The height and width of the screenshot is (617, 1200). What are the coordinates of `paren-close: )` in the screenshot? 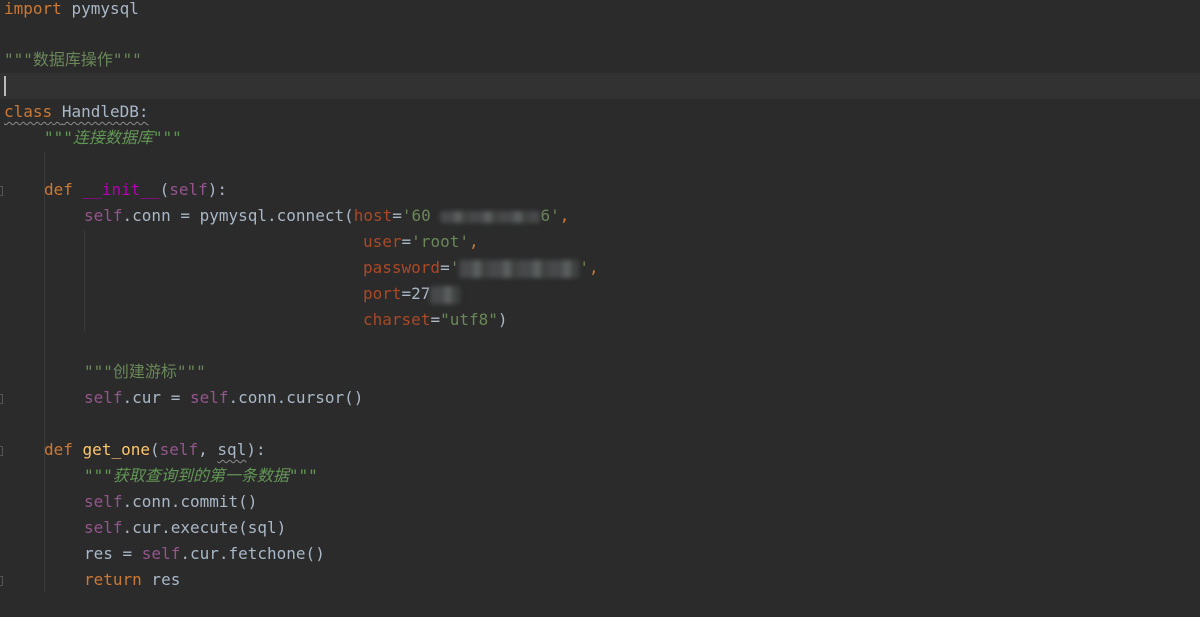 It's located at (502, 319).